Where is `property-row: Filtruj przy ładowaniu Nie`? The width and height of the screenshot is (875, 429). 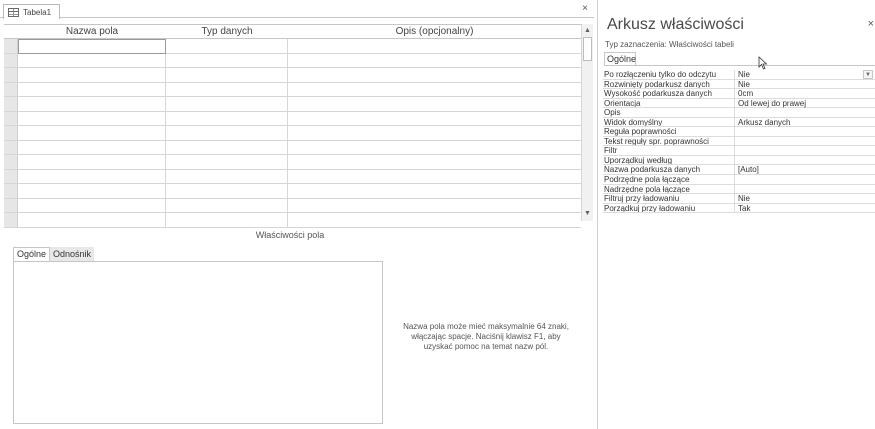 property-row: Filtruj przy ładowaniu Nie is located at coordinates (739, 199).